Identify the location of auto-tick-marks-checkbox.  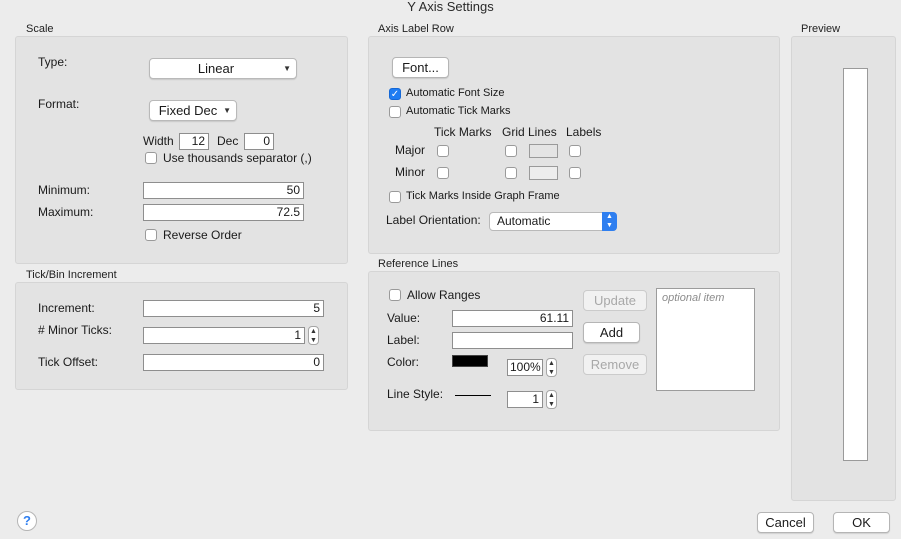
(395, 112).